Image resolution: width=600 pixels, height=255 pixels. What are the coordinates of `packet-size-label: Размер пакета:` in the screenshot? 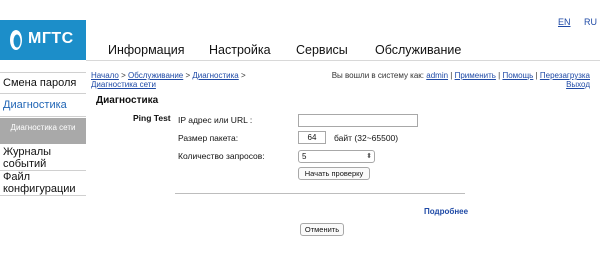 It's located at (208, 138).